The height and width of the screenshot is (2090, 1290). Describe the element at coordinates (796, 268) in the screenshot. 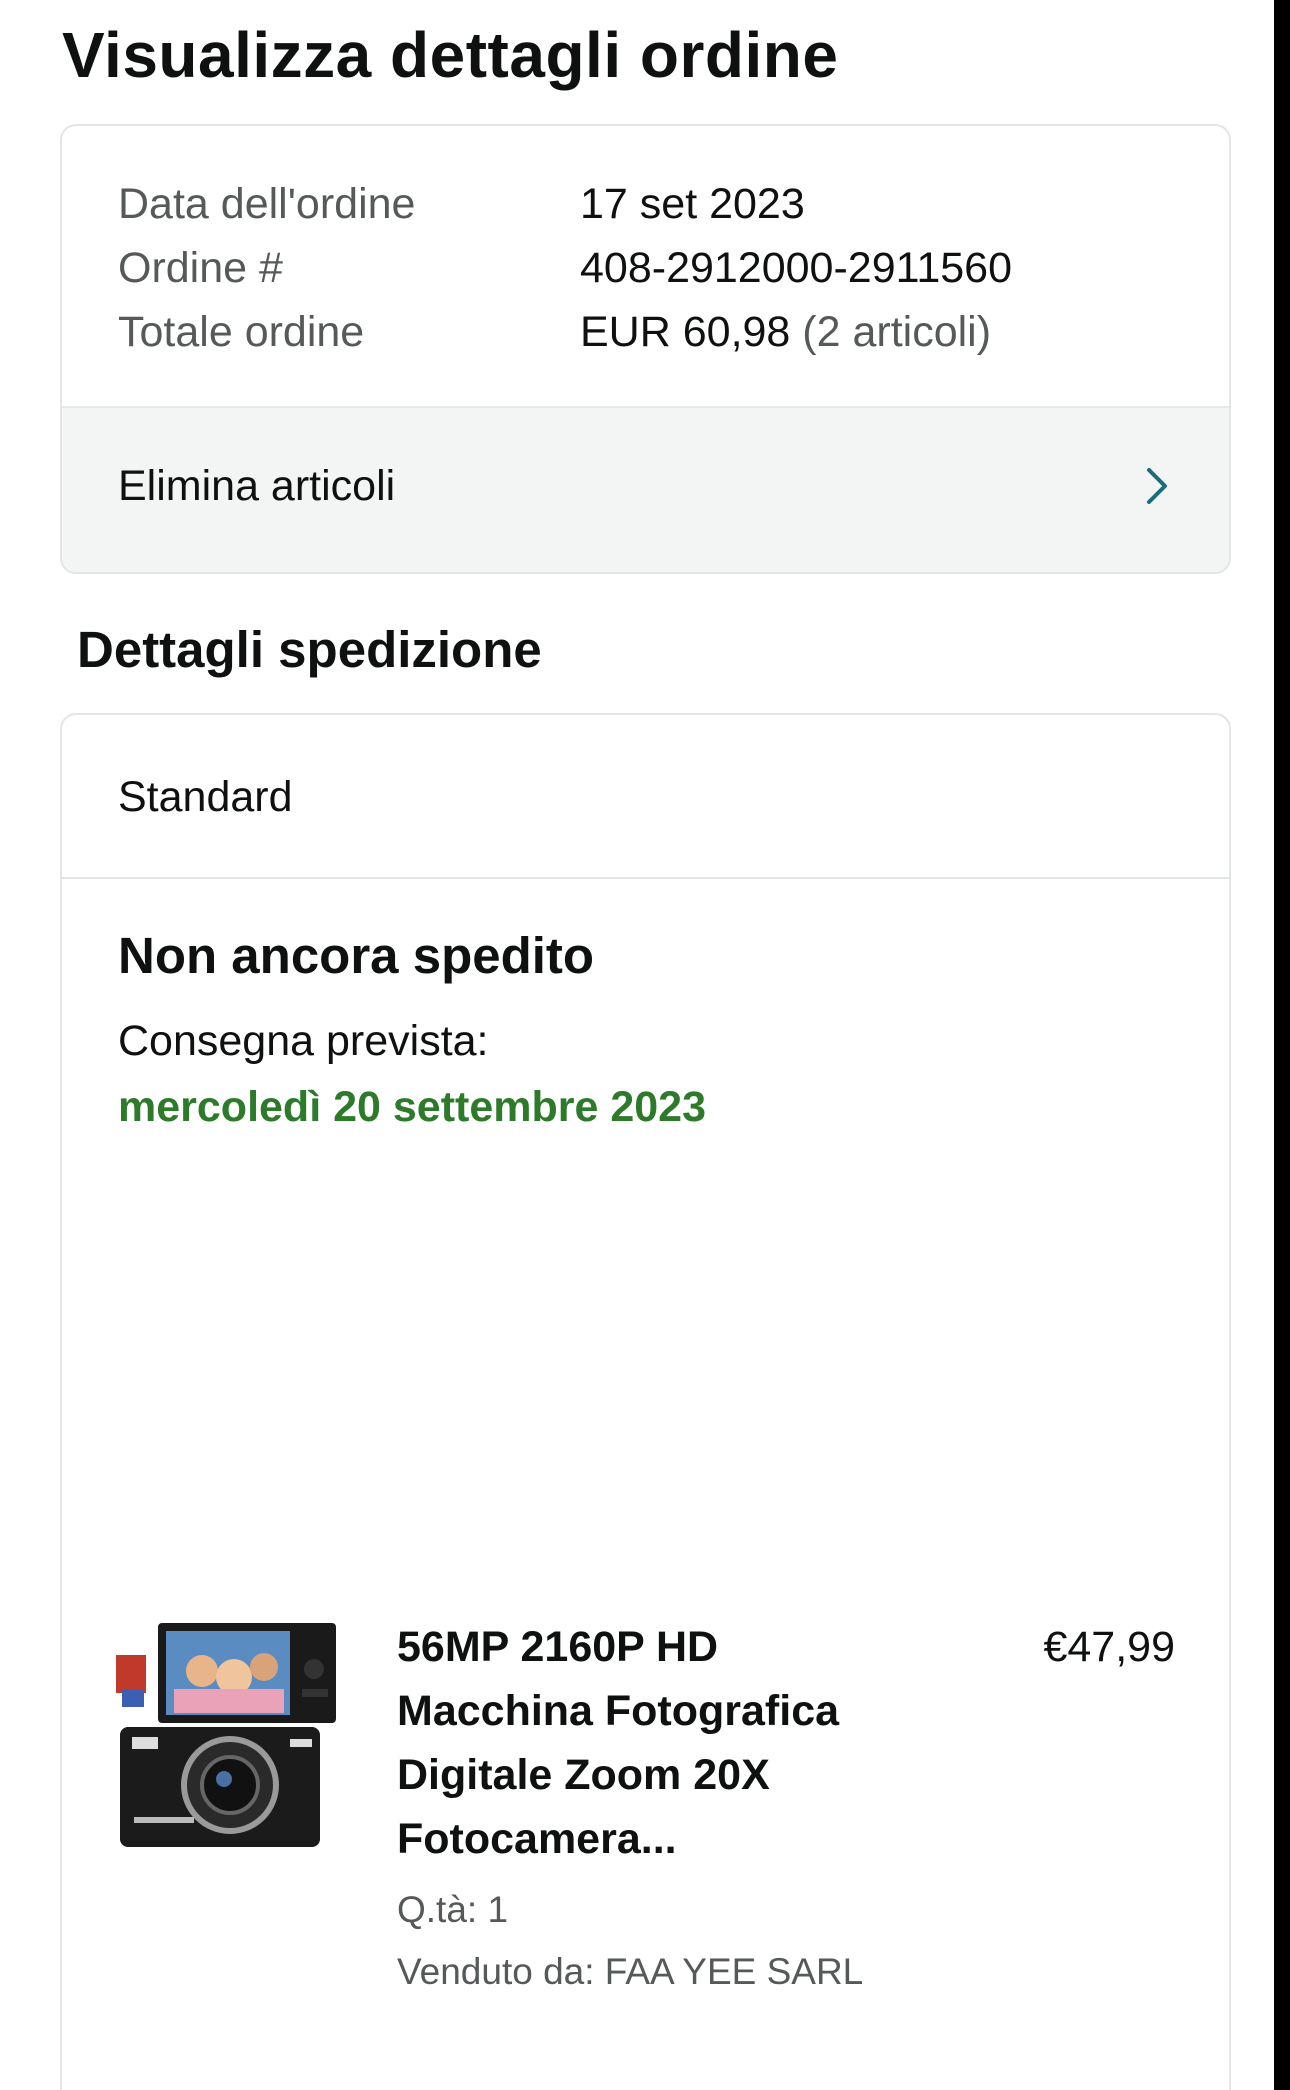

I see `order-number-value: 408-2912000-2911560` at that location.